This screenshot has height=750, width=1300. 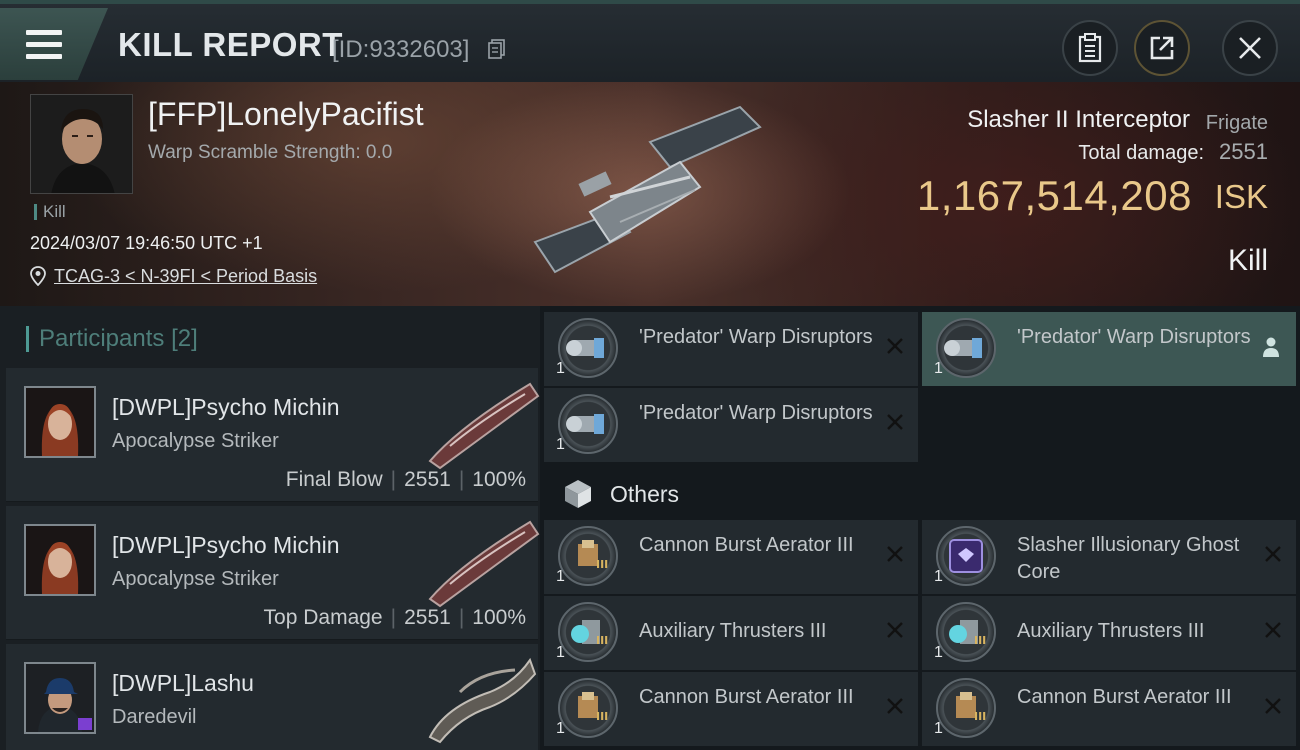 I want to click on ghost-core-icon, so click(x=966, y=556).